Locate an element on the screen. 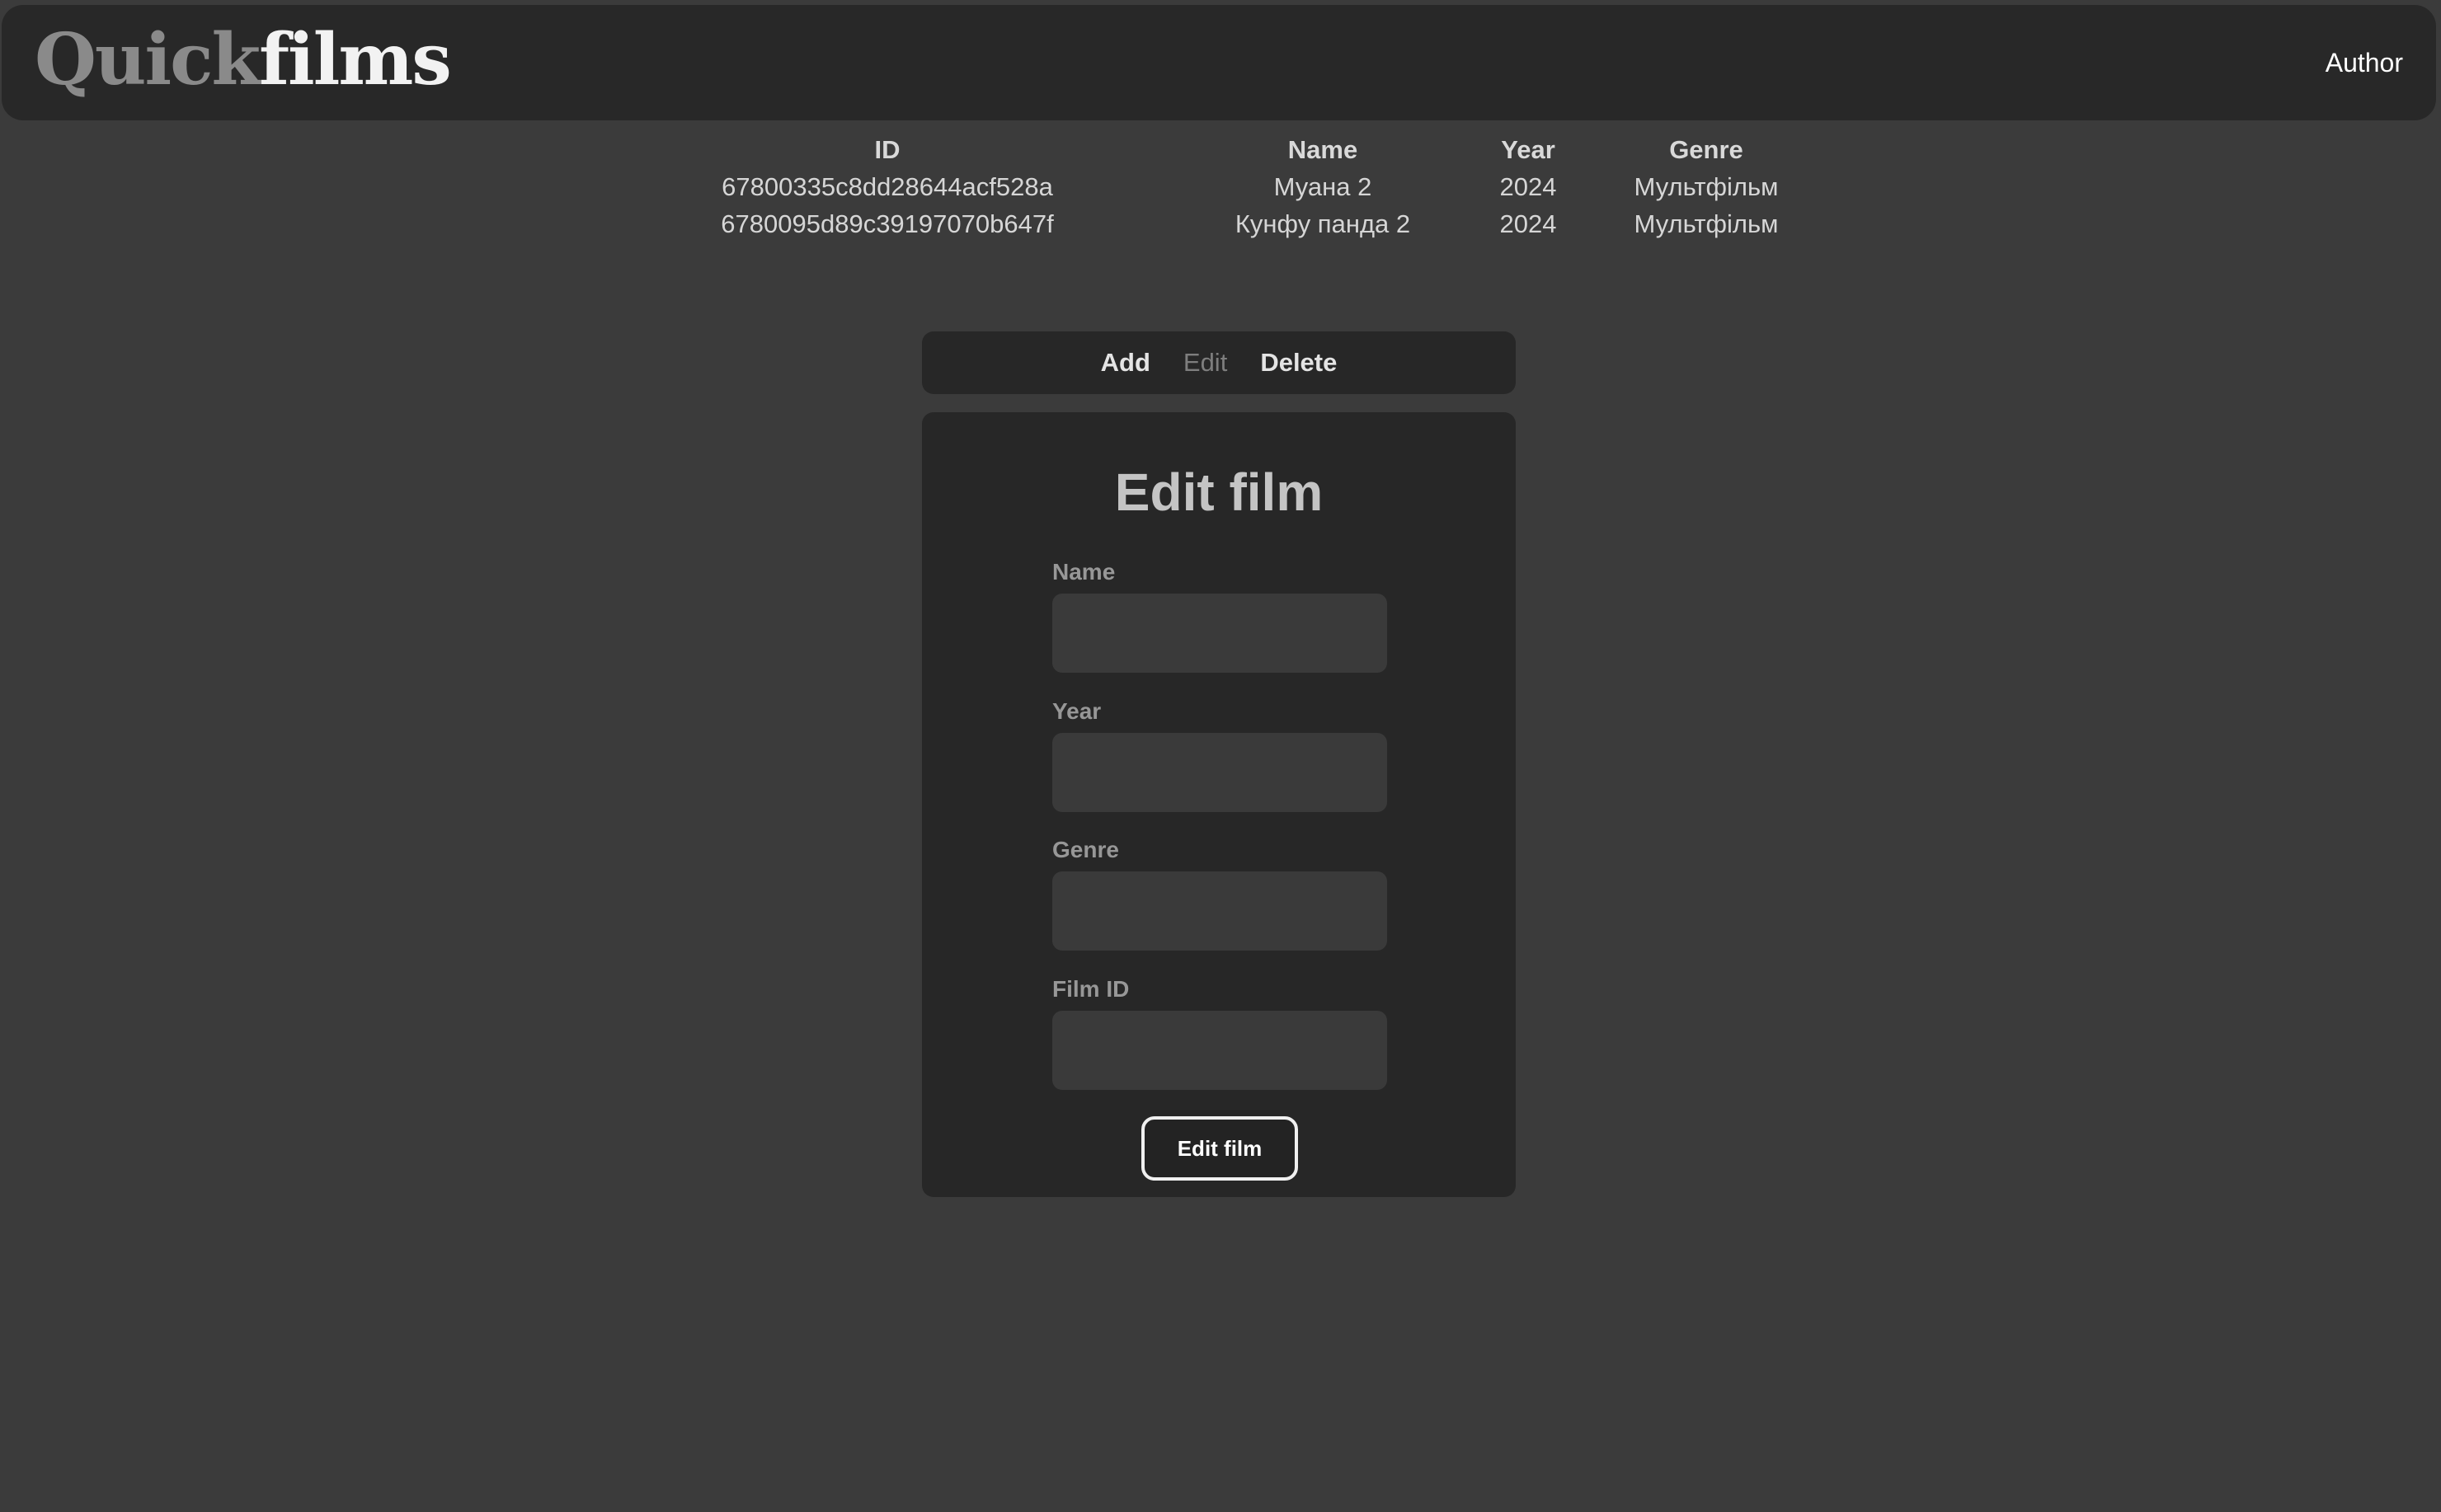 Image resolution: width=2441 pixels, height=1512 pixels. quickfilms-logo: Quick films is located at coordinates (243, 61).